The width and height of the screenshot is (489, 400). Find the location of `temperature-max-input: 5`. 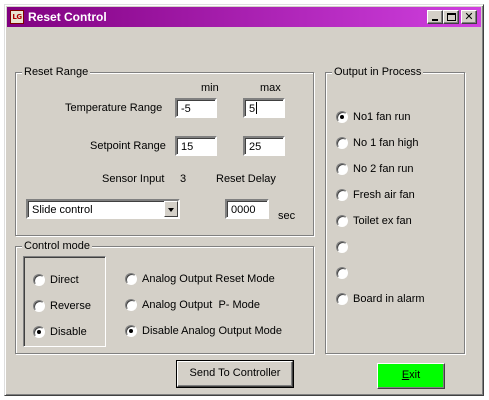

temperature-max-input: 5 is located at coordinates (264, 108).